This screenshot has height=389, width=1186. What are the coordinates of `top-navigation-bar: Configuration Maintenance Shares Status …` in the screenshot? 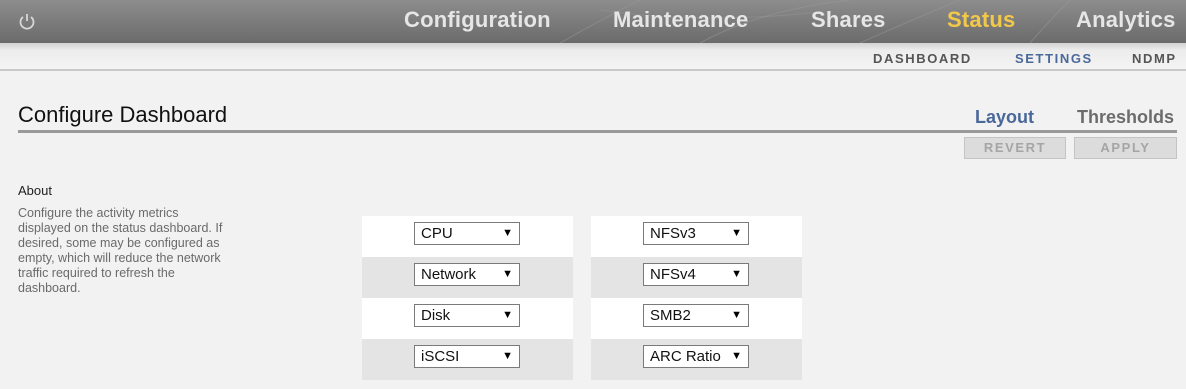 It's located at (593, 21).